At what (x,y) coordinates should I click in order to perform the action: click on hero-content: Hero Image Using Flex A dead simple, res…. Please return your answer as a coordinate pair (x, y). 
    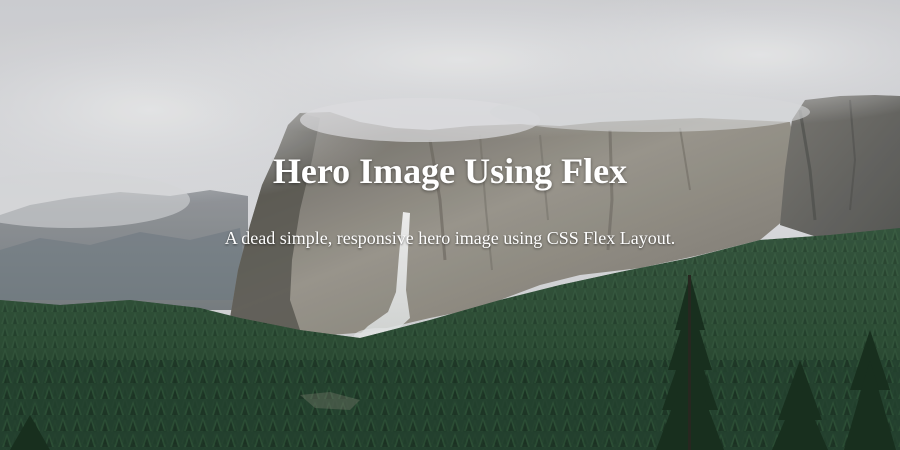
    Looking at the image, I should click on (450, 200).